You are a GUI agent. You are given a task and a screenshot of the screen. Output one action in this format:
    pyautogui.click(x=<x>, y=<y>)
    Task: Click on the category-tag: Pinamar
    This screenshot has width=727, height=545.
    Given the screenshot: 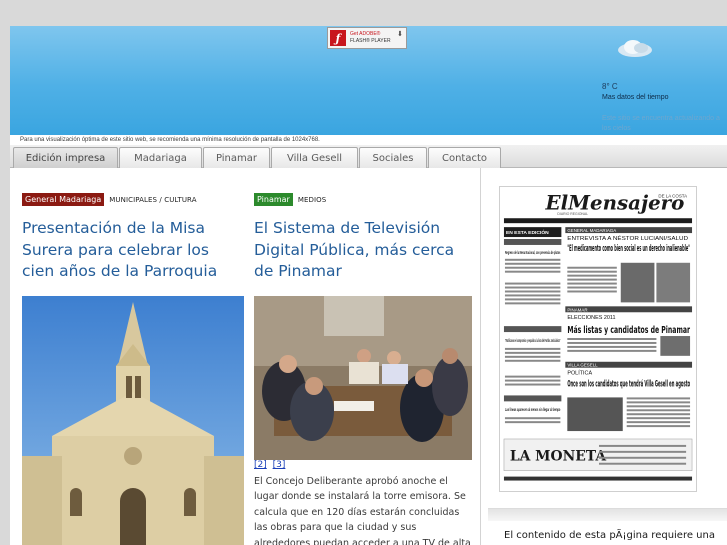 What is the action you would take?
    pyautogui.click(x=273, y=199)
    